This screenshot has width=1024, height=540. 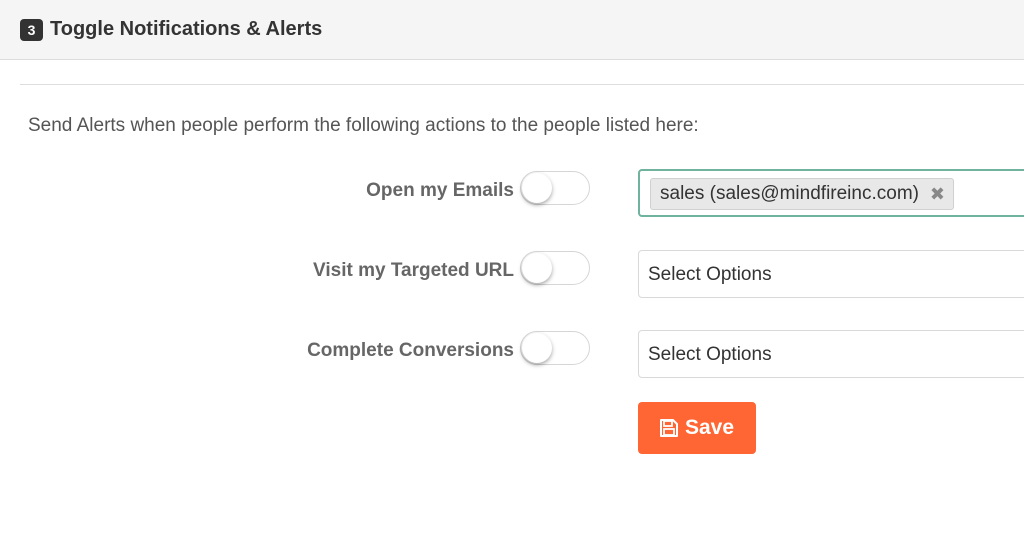 What do you see at coordinates (789, 193) in the screenshot?
I see `recipient-tag-label: sales (sales@mindfireinc.com)` at bounding box center [789, 193].